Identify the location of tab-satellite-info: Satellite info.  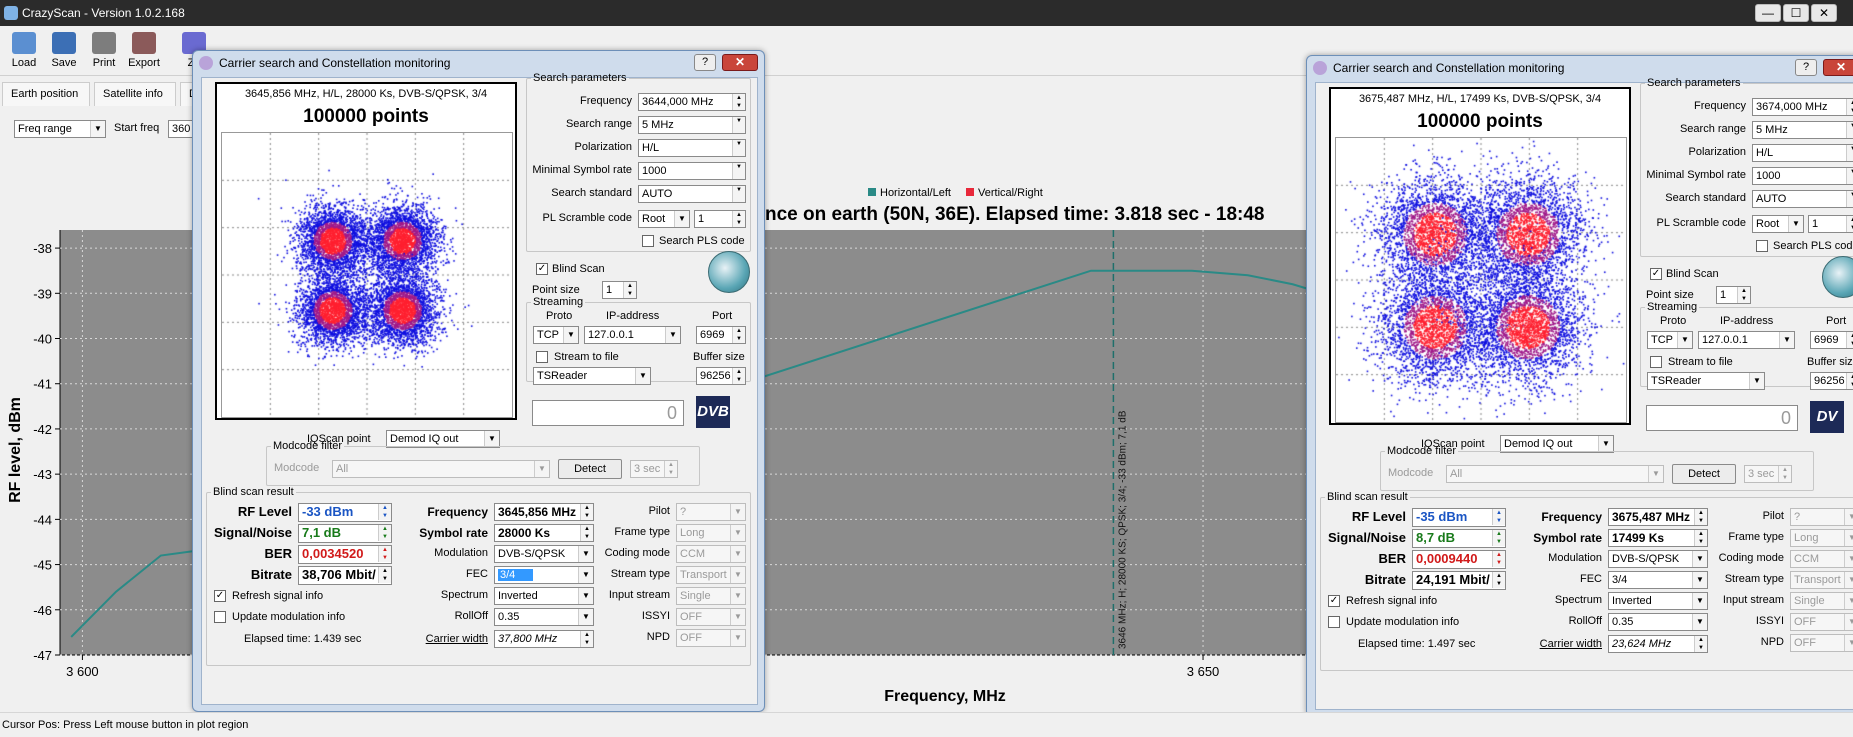
(135, 94).